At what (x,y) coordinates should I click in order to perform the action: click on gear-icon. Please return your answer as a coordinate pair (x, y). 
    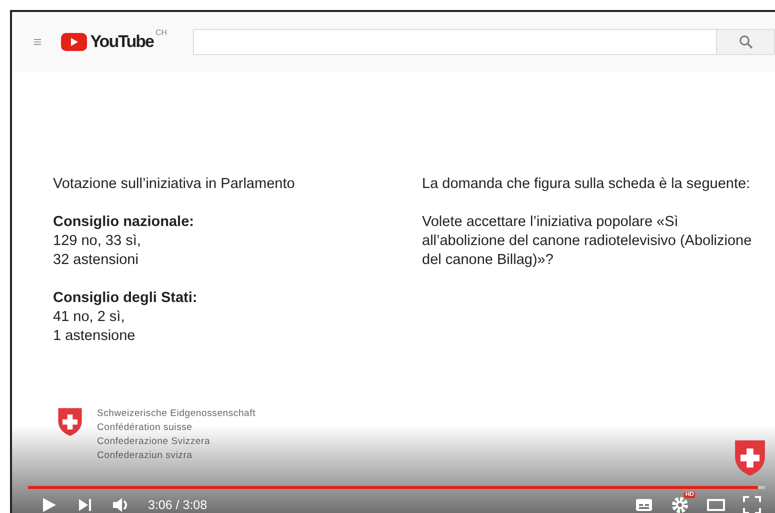
    Looking at the image, I should click on (680, 504).